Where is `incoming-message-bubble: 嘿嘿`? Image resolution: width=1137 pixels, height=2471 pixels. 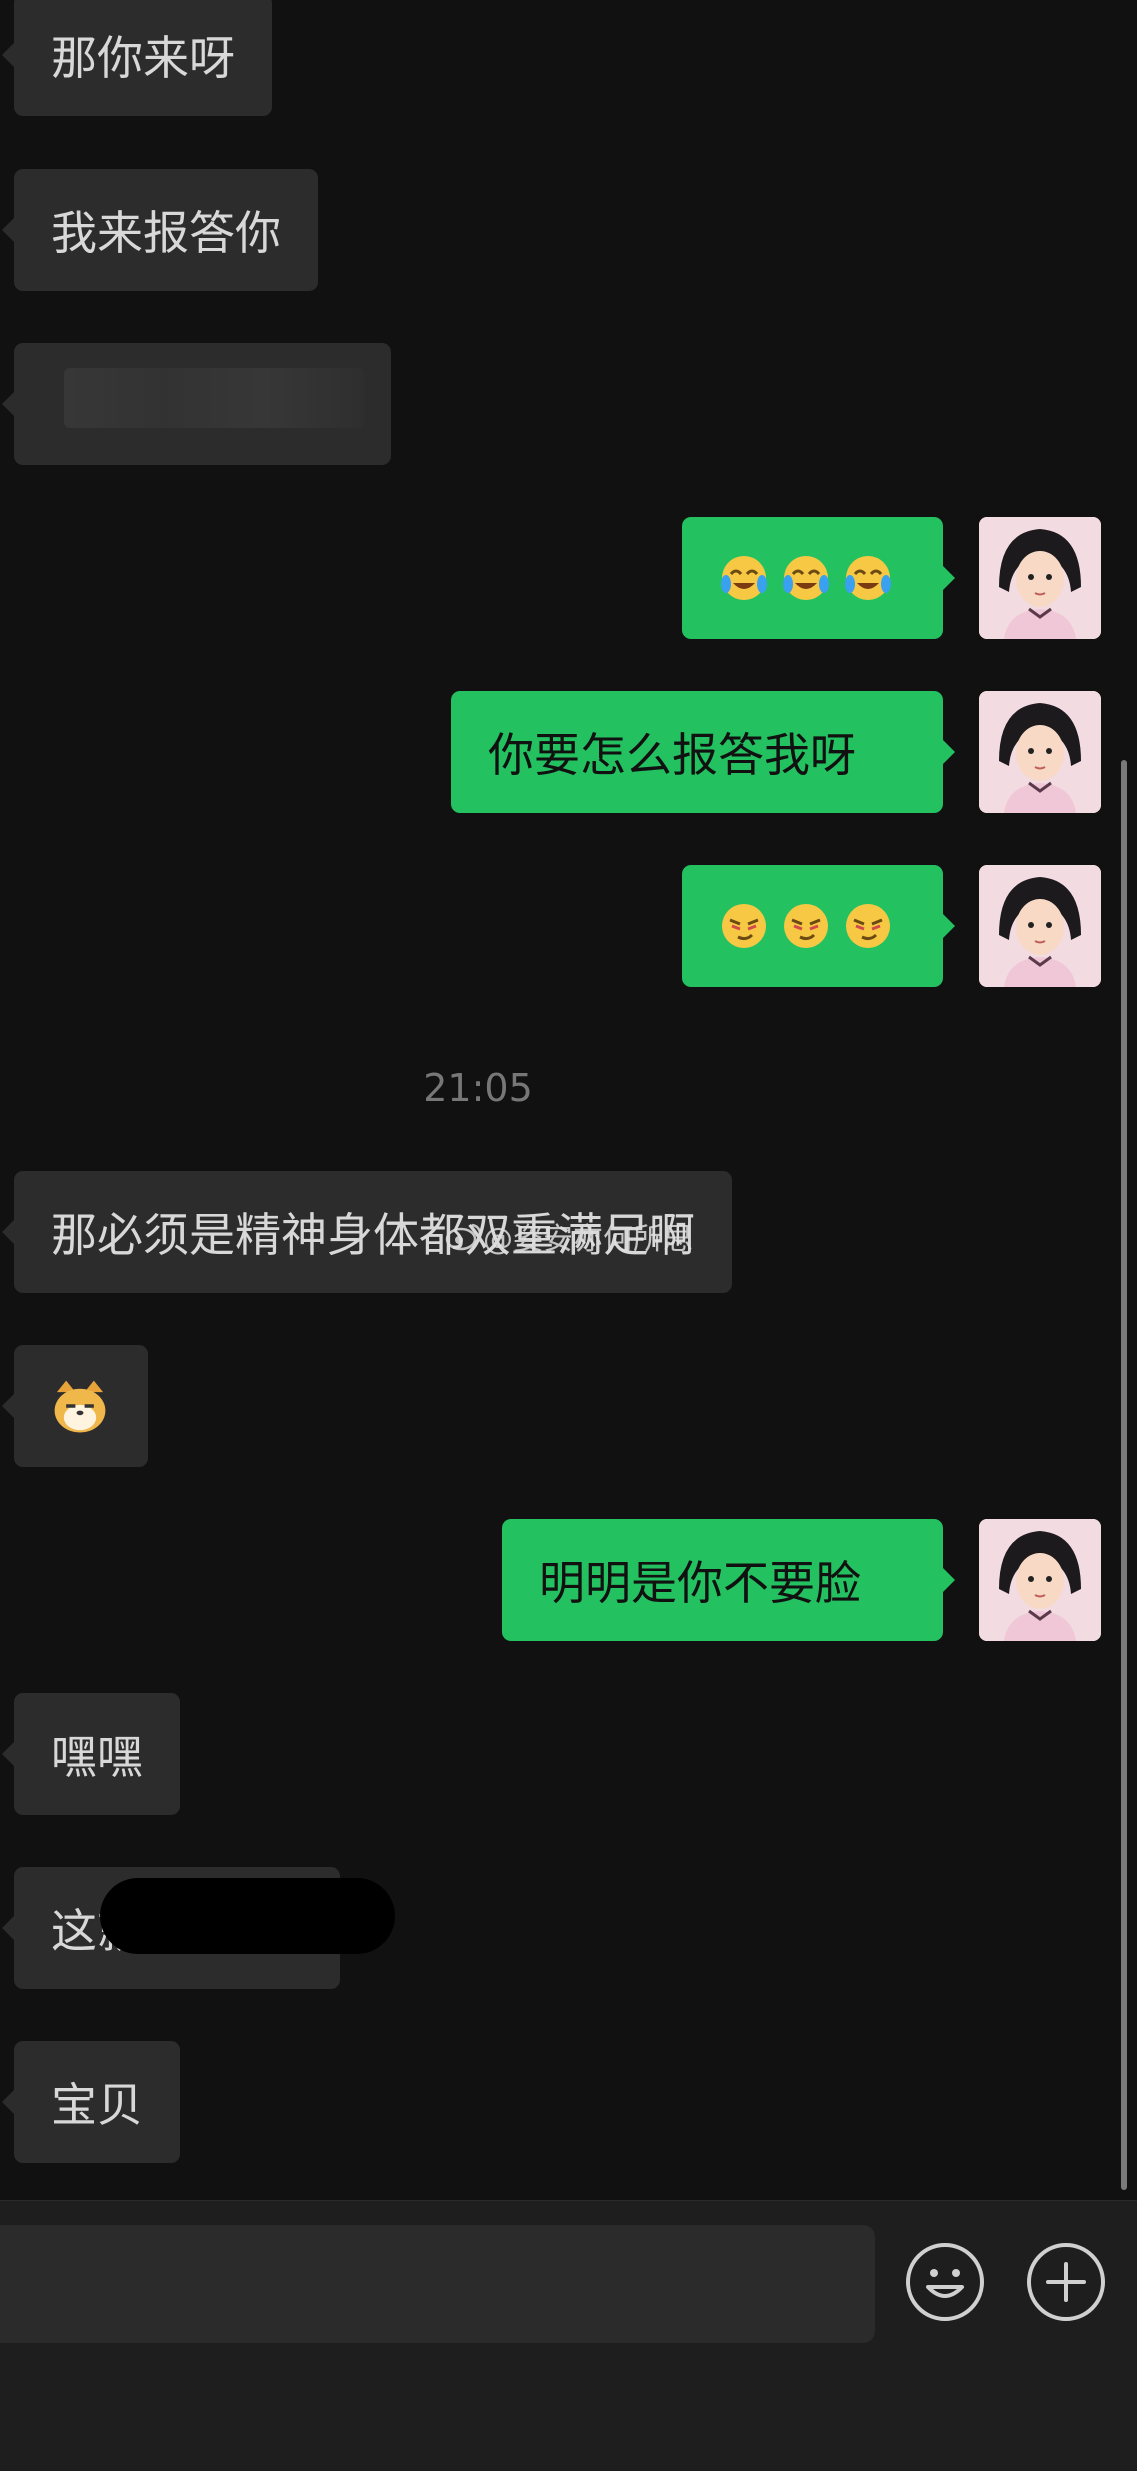 incoming-message-bubble: 嘿嘿 is located at coordinates (91, 1754).